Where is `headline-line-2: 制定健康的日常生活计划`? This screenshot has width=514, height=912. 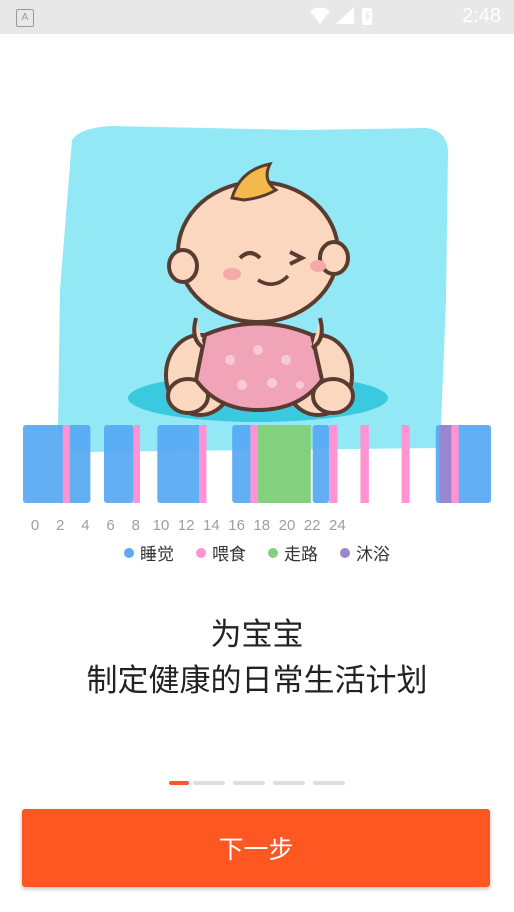 headline-line-2: 制定健康的日常生活计划 is located at coordinates (257, 681).